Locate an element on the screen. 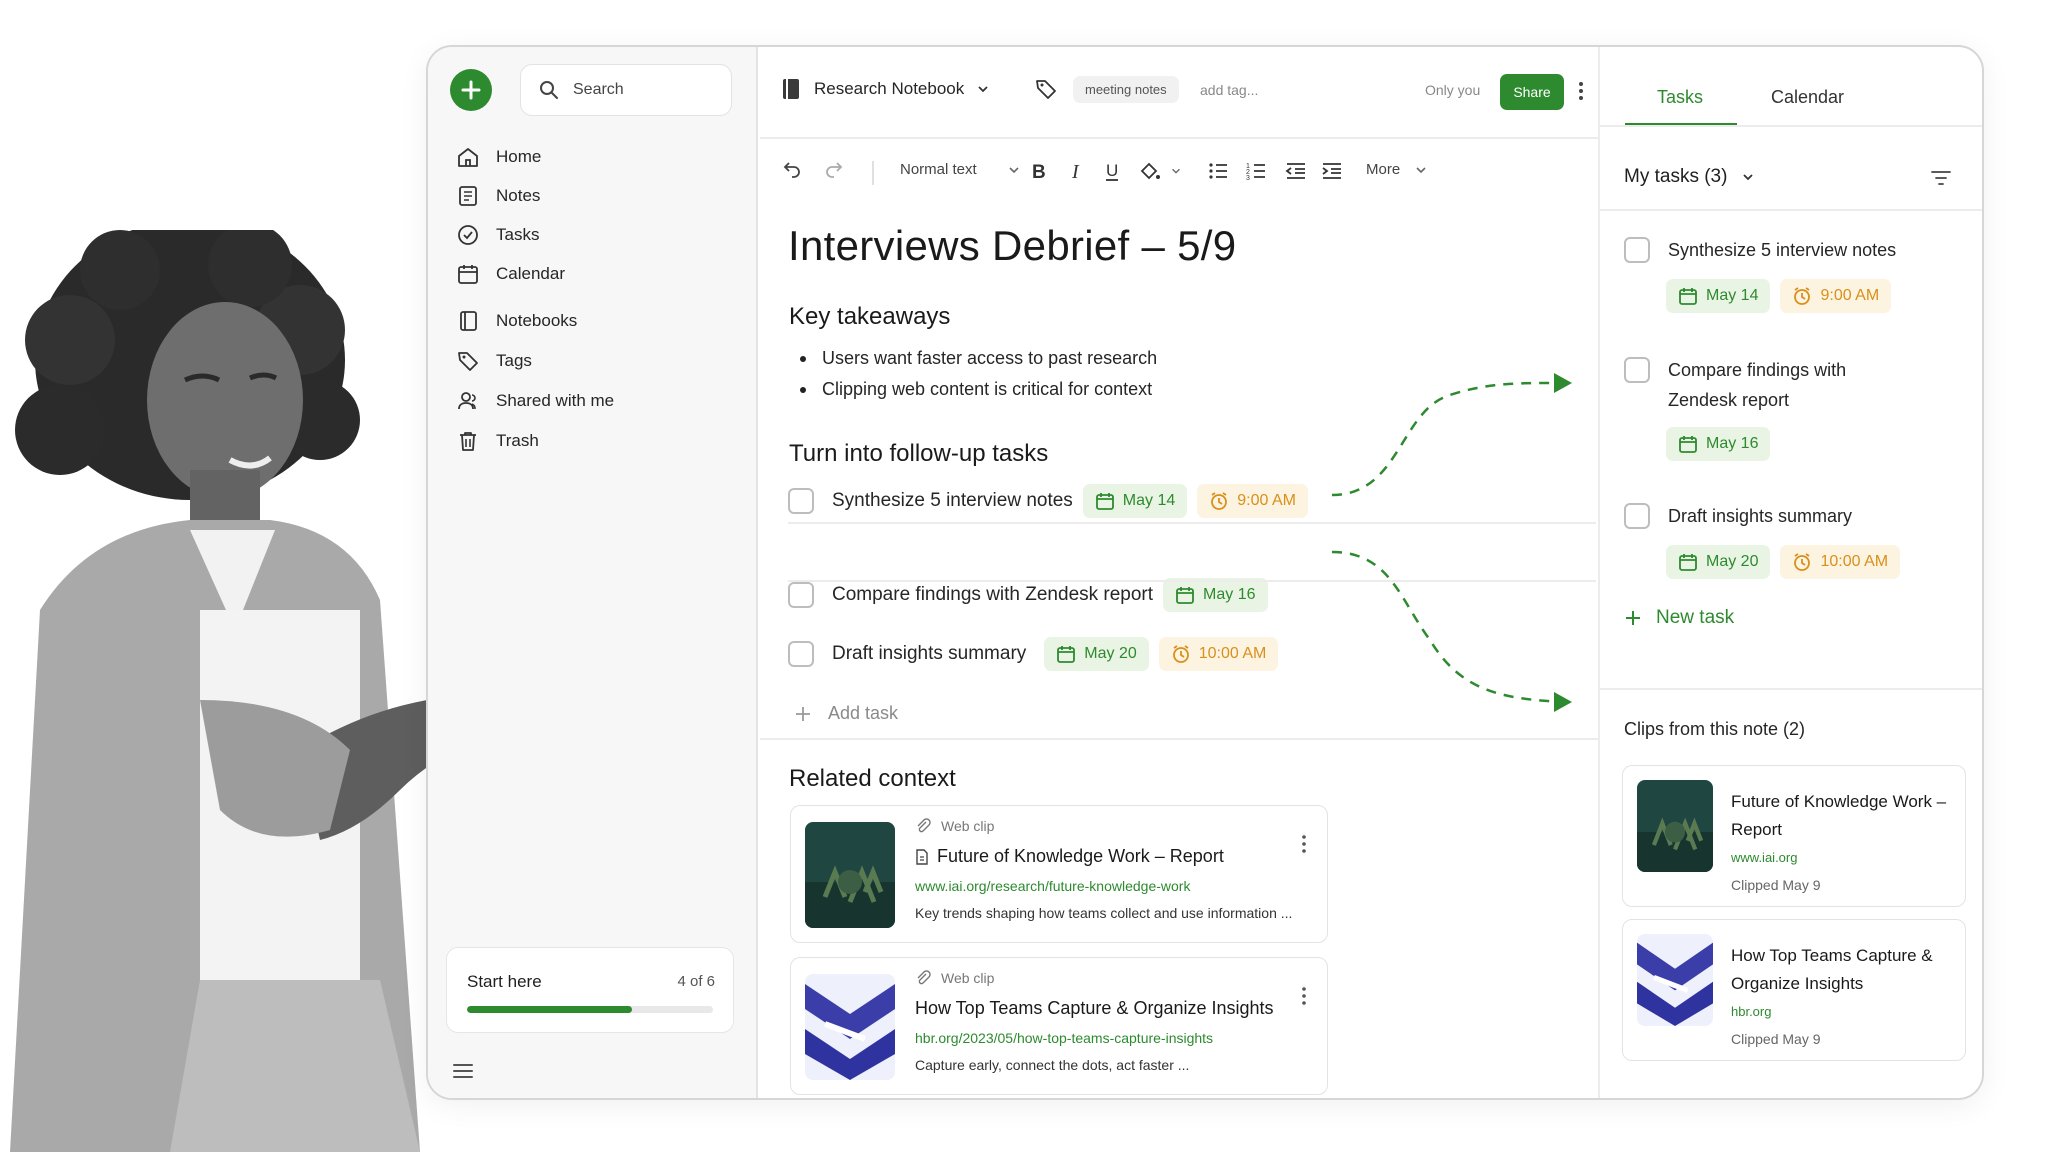 Image resolution: width=2048 pixels, height=1152 pixels. italic-icon: I is located at coordinates (1076, 171).